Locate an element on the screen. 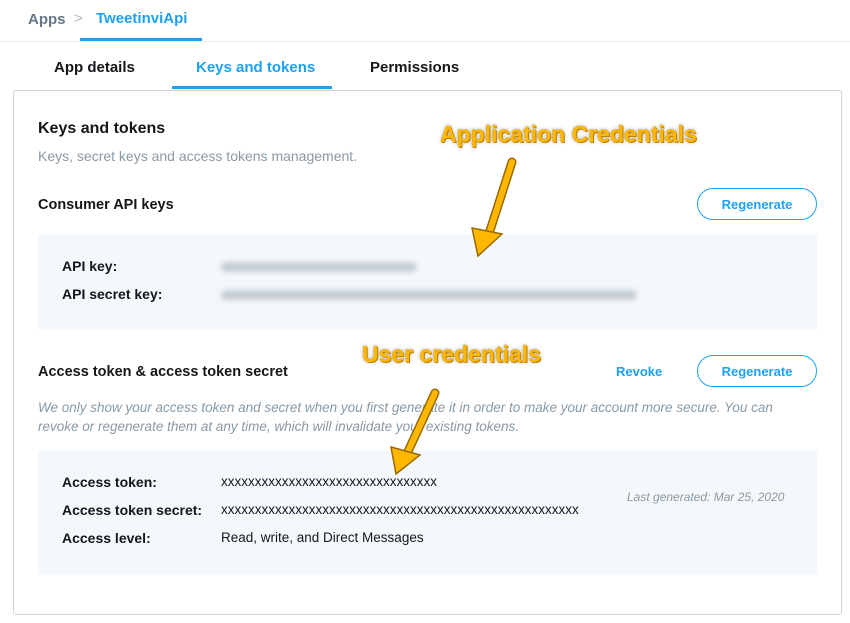 The width and height of the screenshot is (850, 623). regenerate-access-token-button: Regenerate is located at coordinates (757, 371).